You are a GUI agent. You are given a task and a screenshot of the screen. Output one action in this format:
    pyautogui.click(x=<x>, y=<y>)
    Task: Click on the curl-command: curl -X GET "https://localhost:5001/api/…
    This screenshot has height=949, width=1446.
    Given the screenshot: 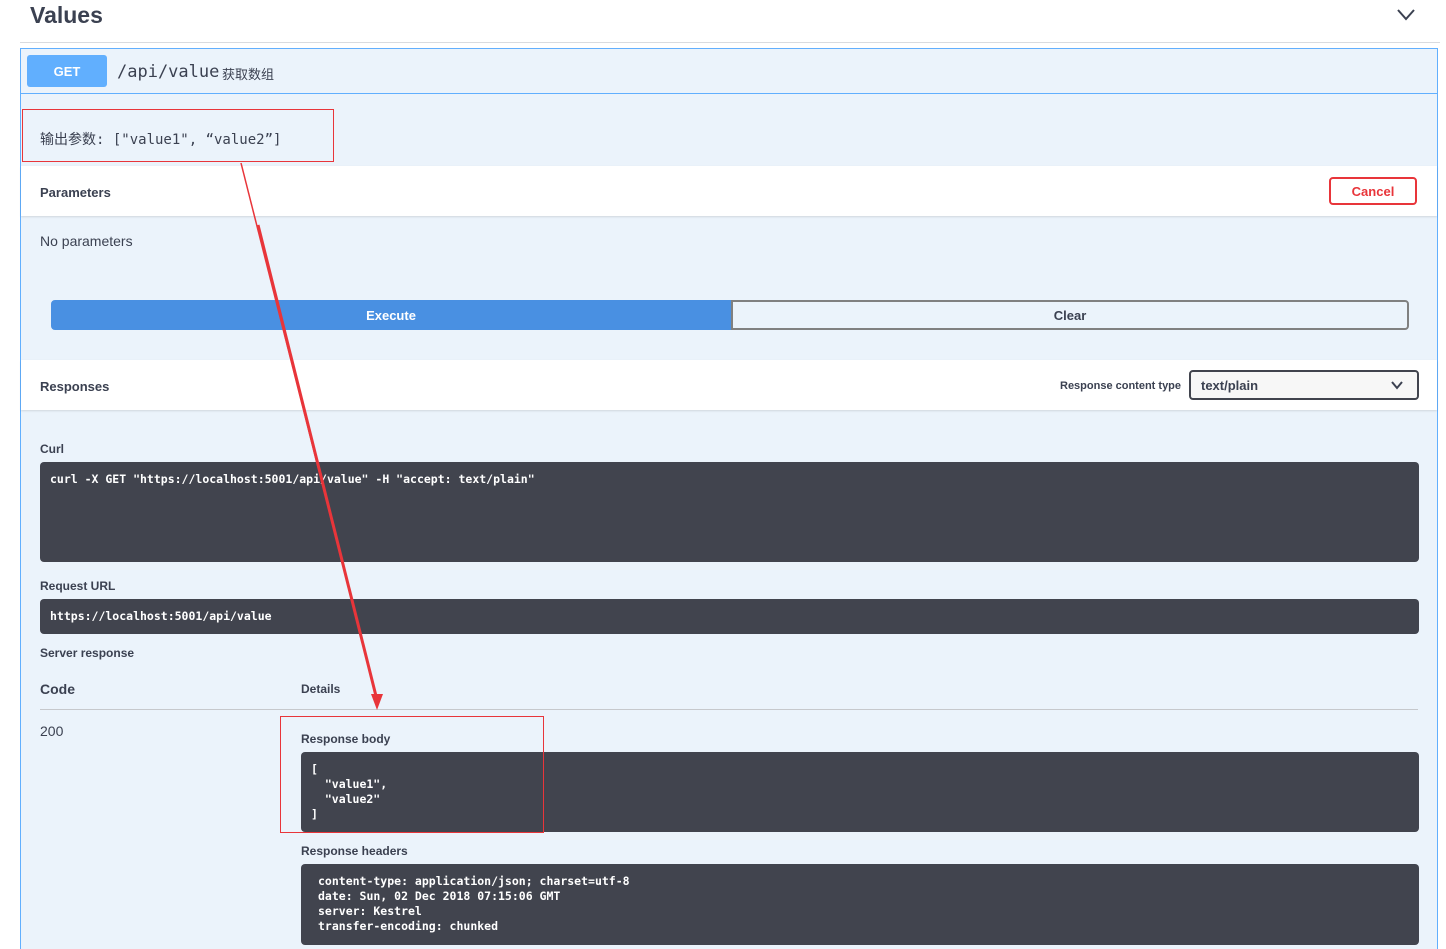 What is the action you would take?
    pyautogui.click(x=729, y=512)
    